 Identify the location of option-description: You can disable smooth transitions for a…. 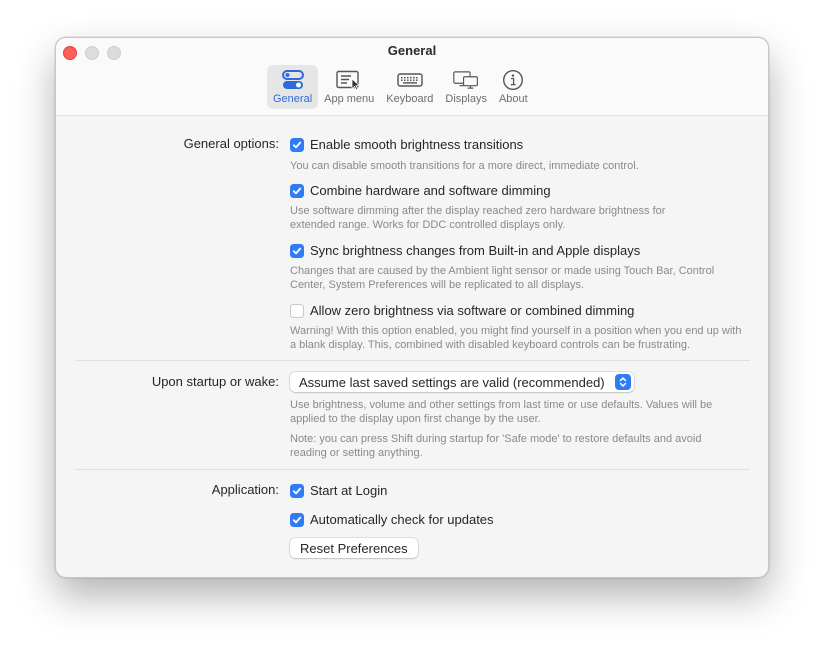
(464, 166).